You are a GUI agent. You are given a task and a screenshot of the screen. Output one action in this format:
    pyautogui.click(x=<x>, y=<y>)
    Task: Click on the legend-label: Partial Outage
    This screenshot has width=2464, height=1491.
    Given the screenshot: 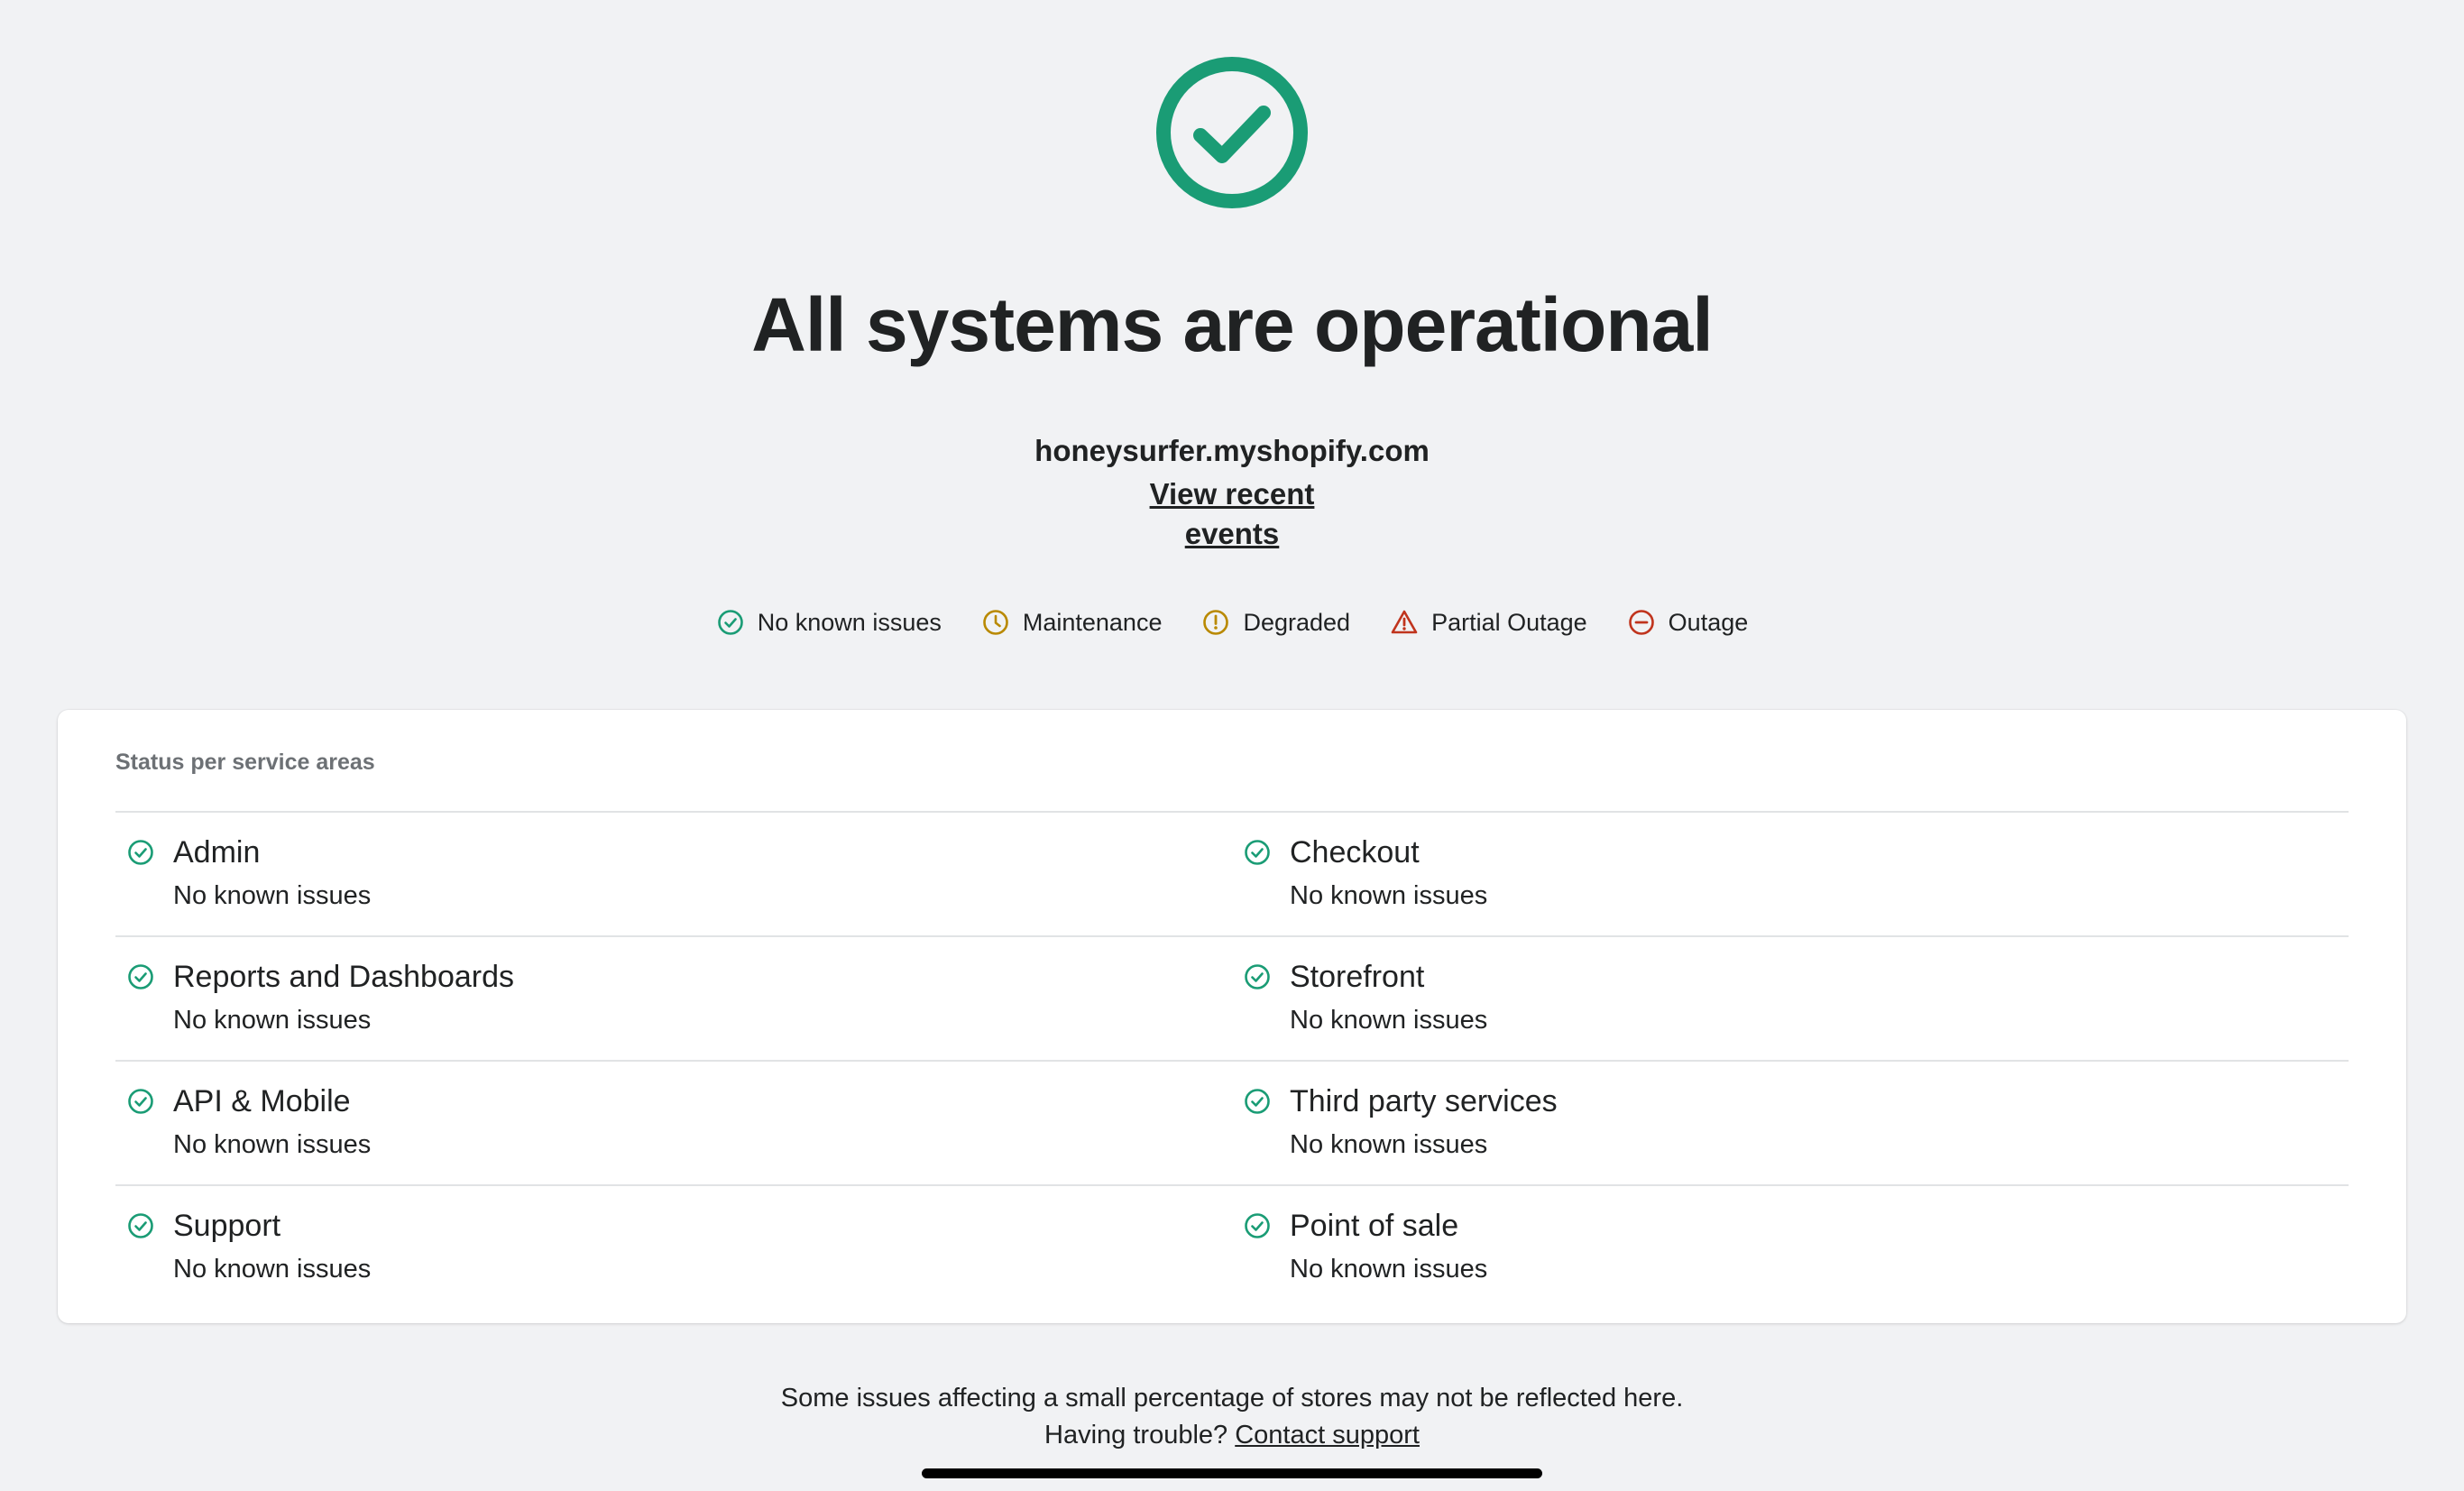 What is the action you would take?
    pyautogui.click(x=1509, y=622)
    